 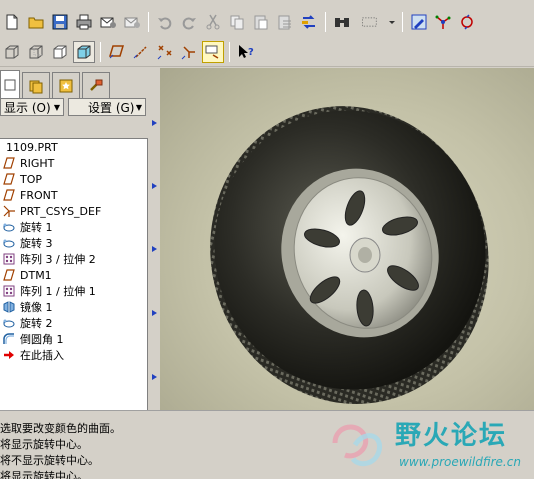 What do you see at coordinates (58, 291) in the screenshot?
I see `tree-item-label: 阵列 1 / 拉伸 1` at bounding box center [58, 291].